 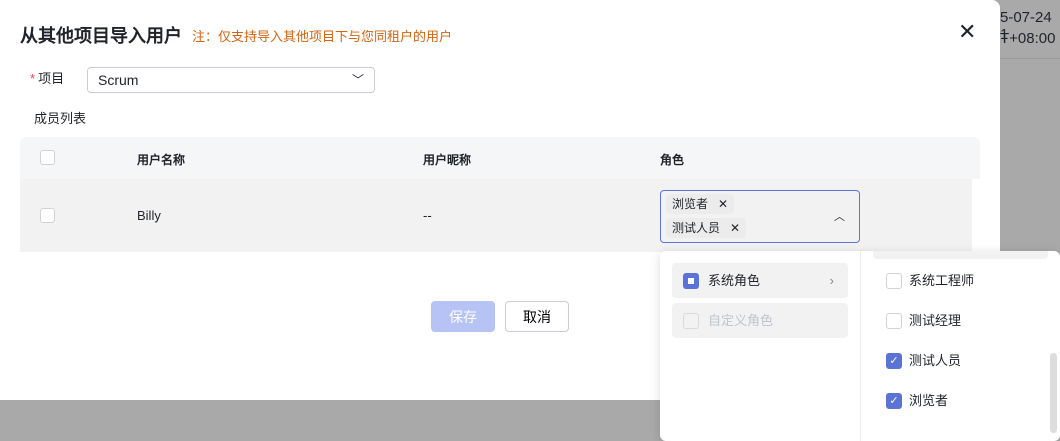 I want to click on project-label: * 项目, so click(x=47, y=77).